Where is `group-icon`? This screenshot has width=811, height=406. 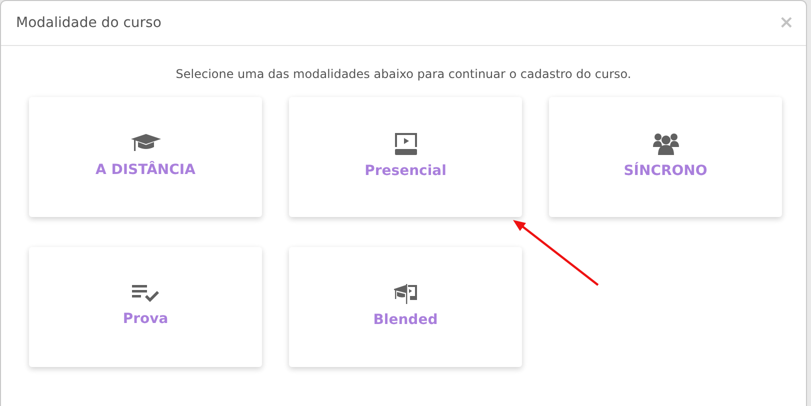 group-icon is located at coordinates (665, 143).